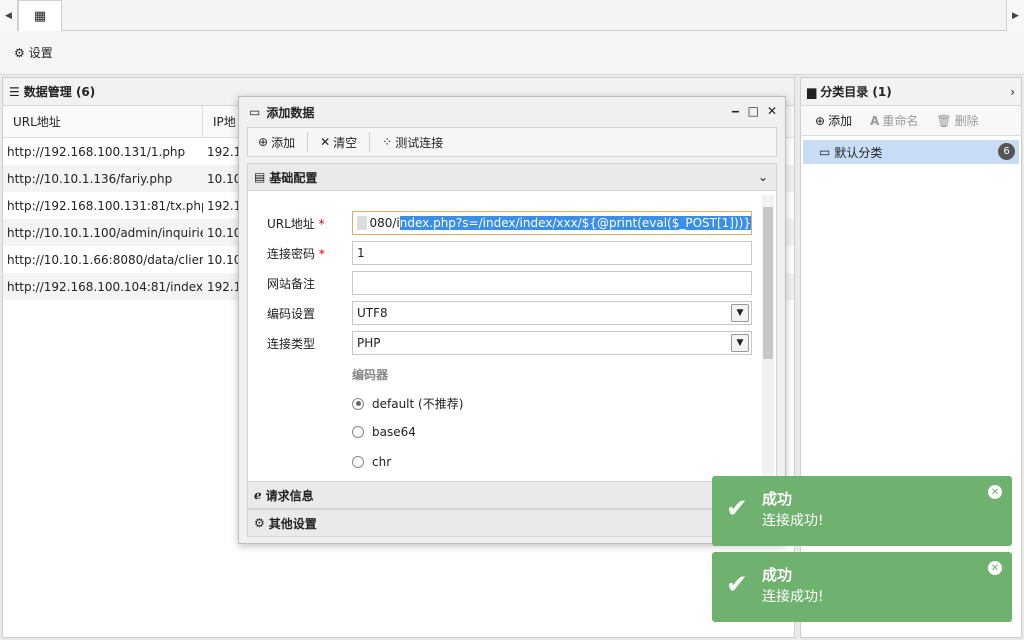 The width and height of the screenshot is (1024, 640). What do you see at coordinates (255, 112) in the screenshot?
I see `window-icon: ▭` at bounding box center [255, 112].